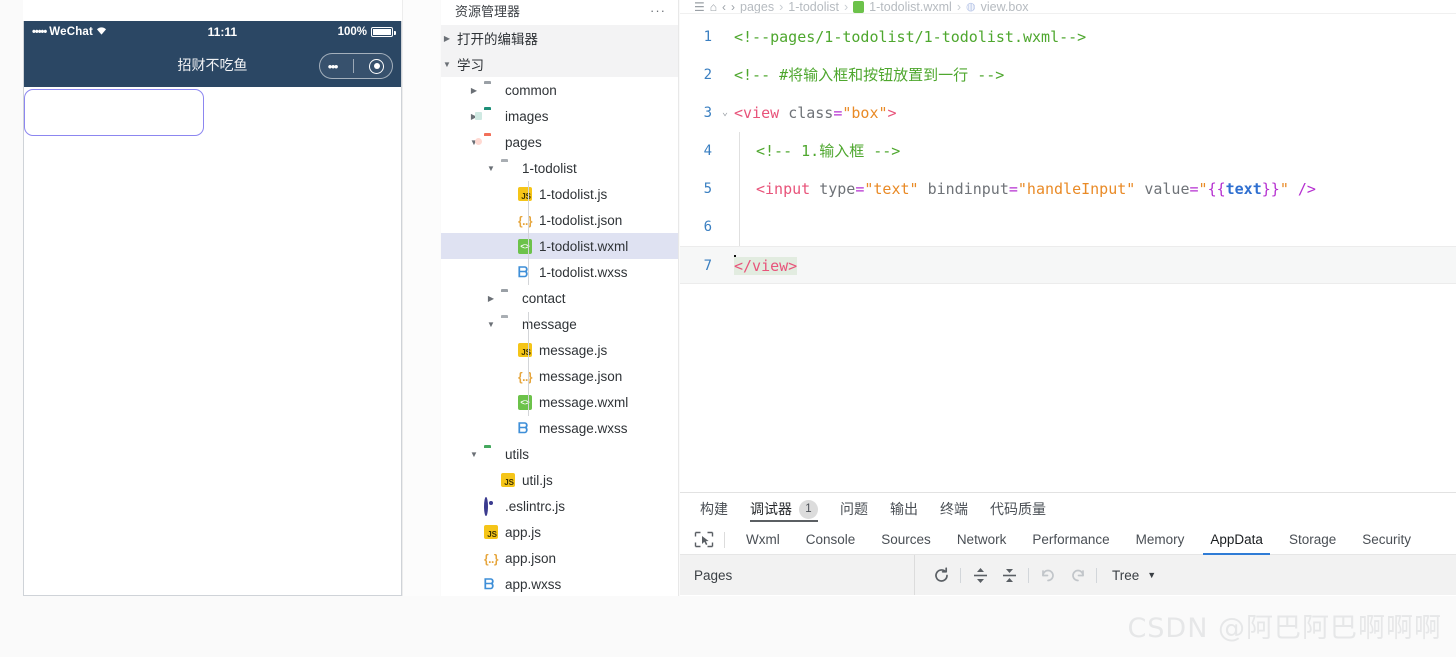 This screenshot has width=1456, height=657. What do you see at coordinates (1018, 509) in the screenshot?
I see `debugger-tab-5: 代码质量` at bounding box center [1018, 509].